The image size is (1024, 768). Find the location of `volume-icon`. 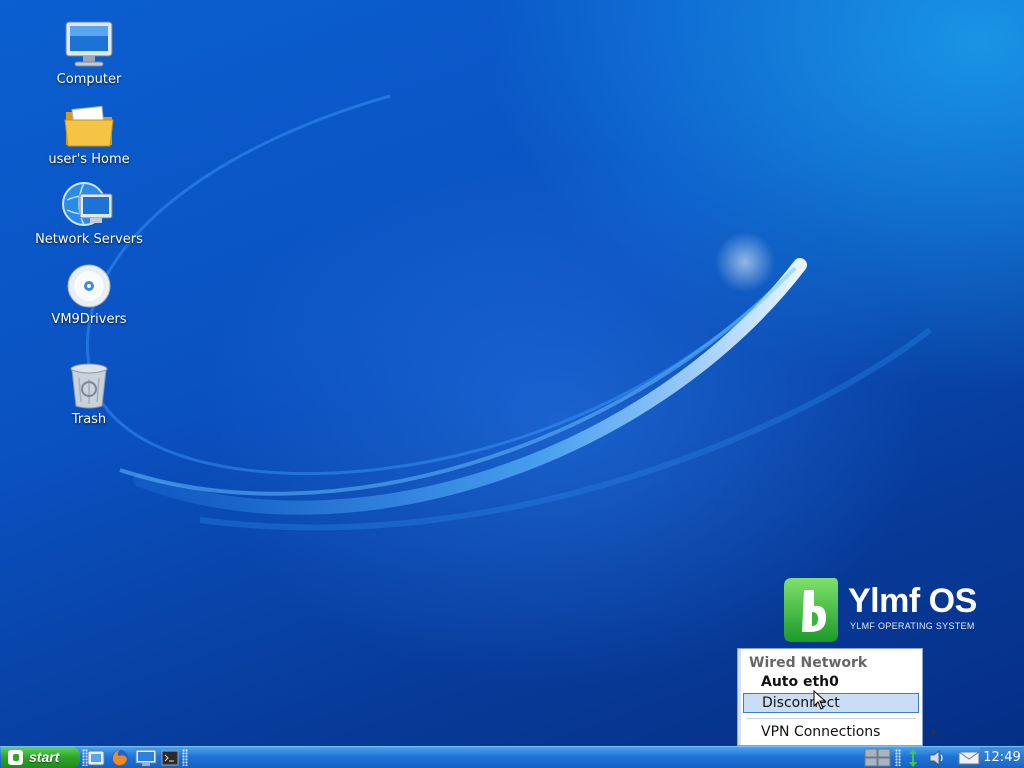

volume-icon is located at coordinates (937, 758).